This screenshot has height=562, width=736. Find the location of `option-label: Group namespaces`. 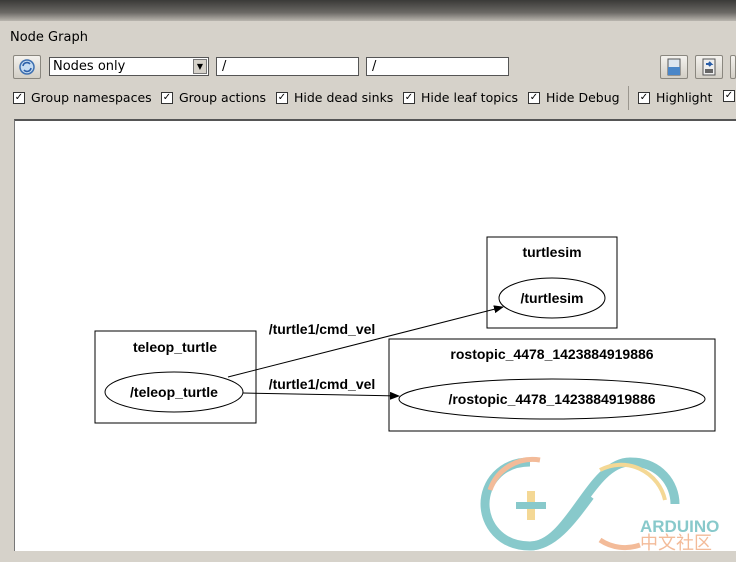

option-label: Group namespaces is located at coordinates (91, 97).